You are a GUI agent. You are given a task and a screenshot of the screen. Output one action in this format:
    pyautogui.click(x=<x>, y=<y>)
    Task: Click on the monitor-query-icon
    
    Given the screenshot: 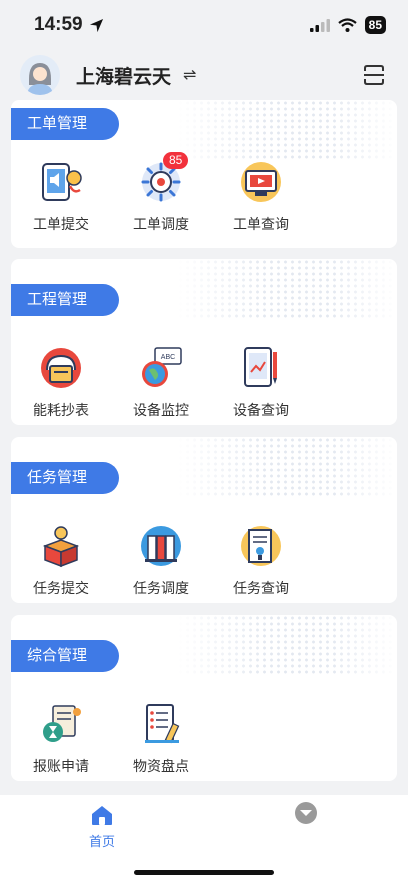 What is the action you would take?
    pyautogui.click(x=261, y=182)
    